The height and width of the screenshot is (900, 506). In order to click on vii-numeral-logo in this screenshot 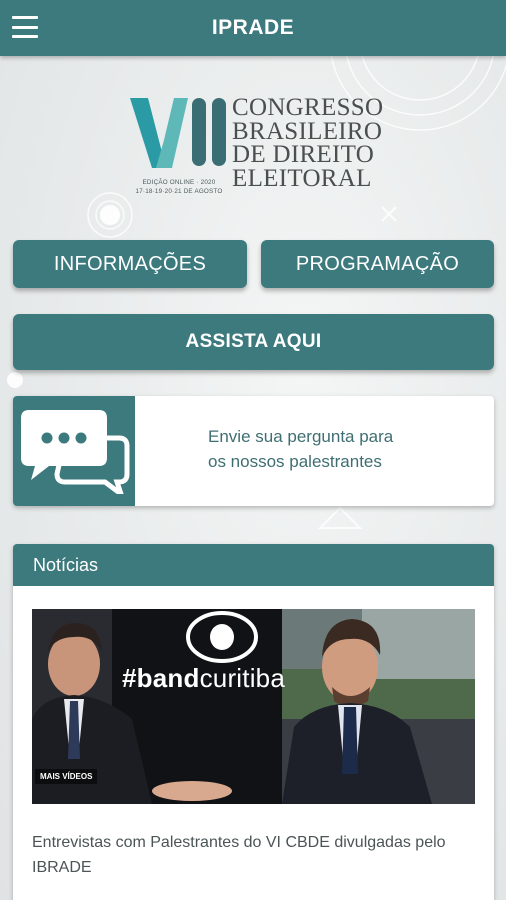, I will do `click(178, 133)`.